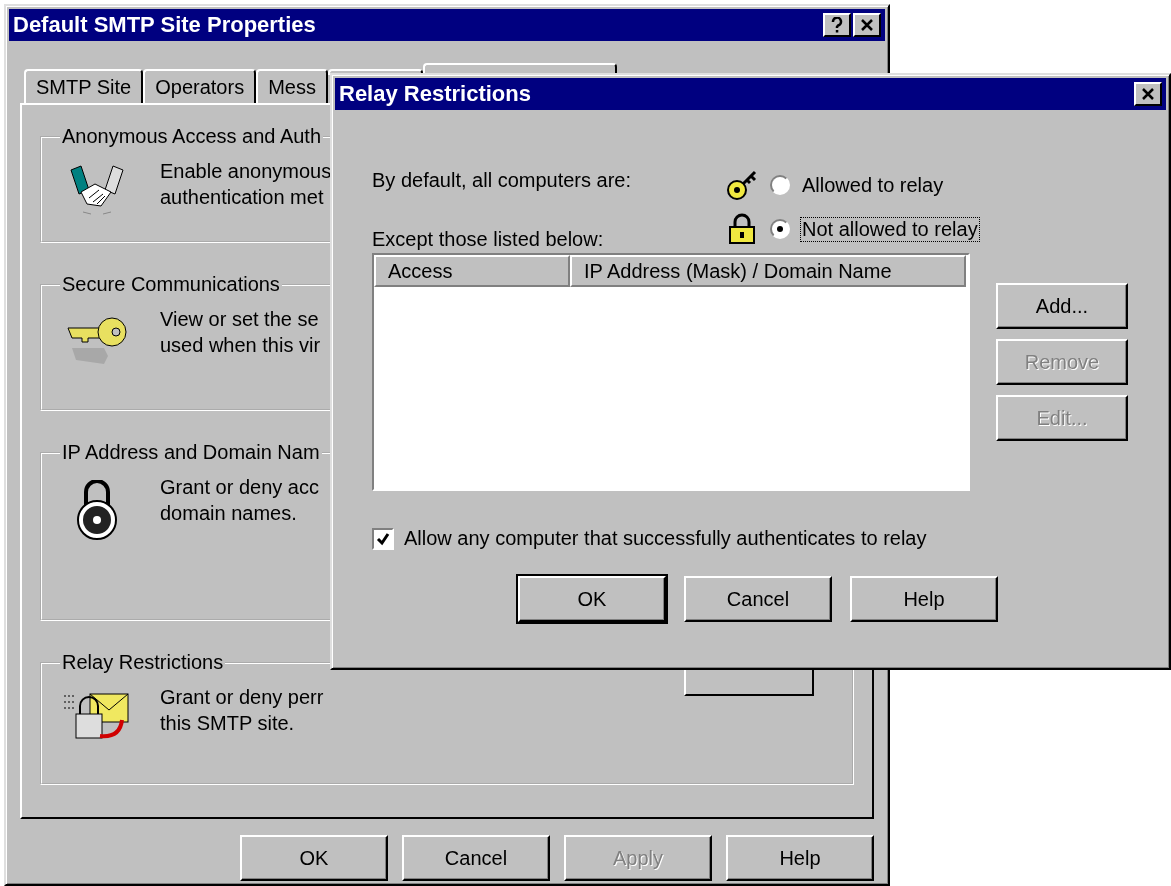  Describe the element at coordinates (239, 487) in the screenshot. I see `group-description: Grant or deny acc` at that location.